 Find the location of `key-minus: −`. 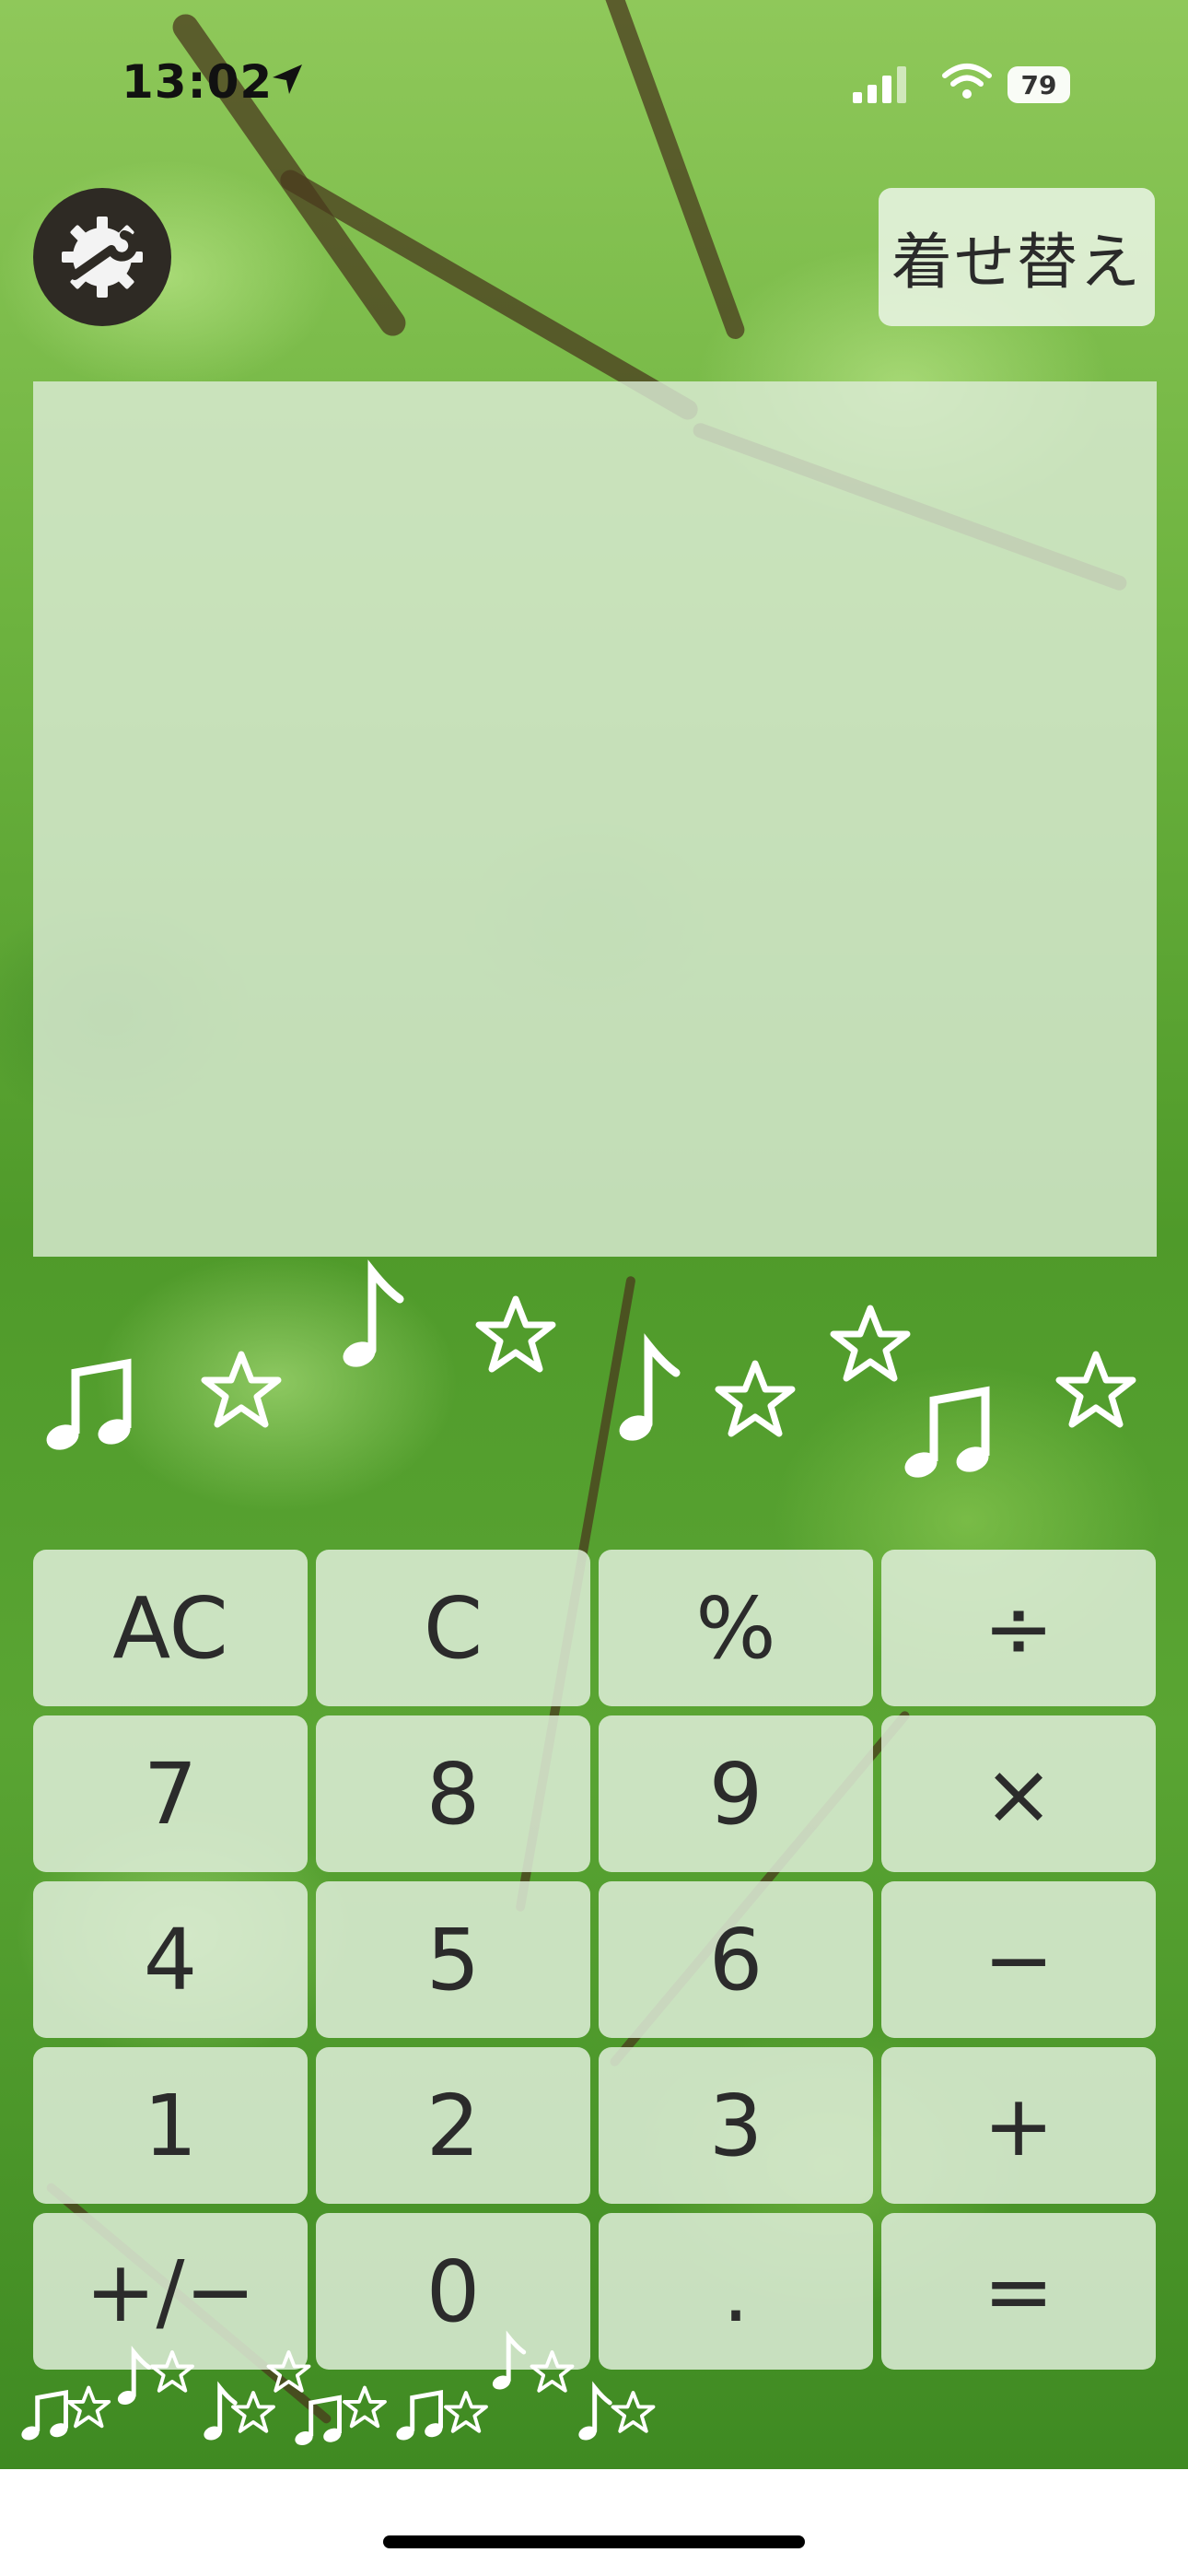

key-minus: − is located at coordinates (1019, 1959).